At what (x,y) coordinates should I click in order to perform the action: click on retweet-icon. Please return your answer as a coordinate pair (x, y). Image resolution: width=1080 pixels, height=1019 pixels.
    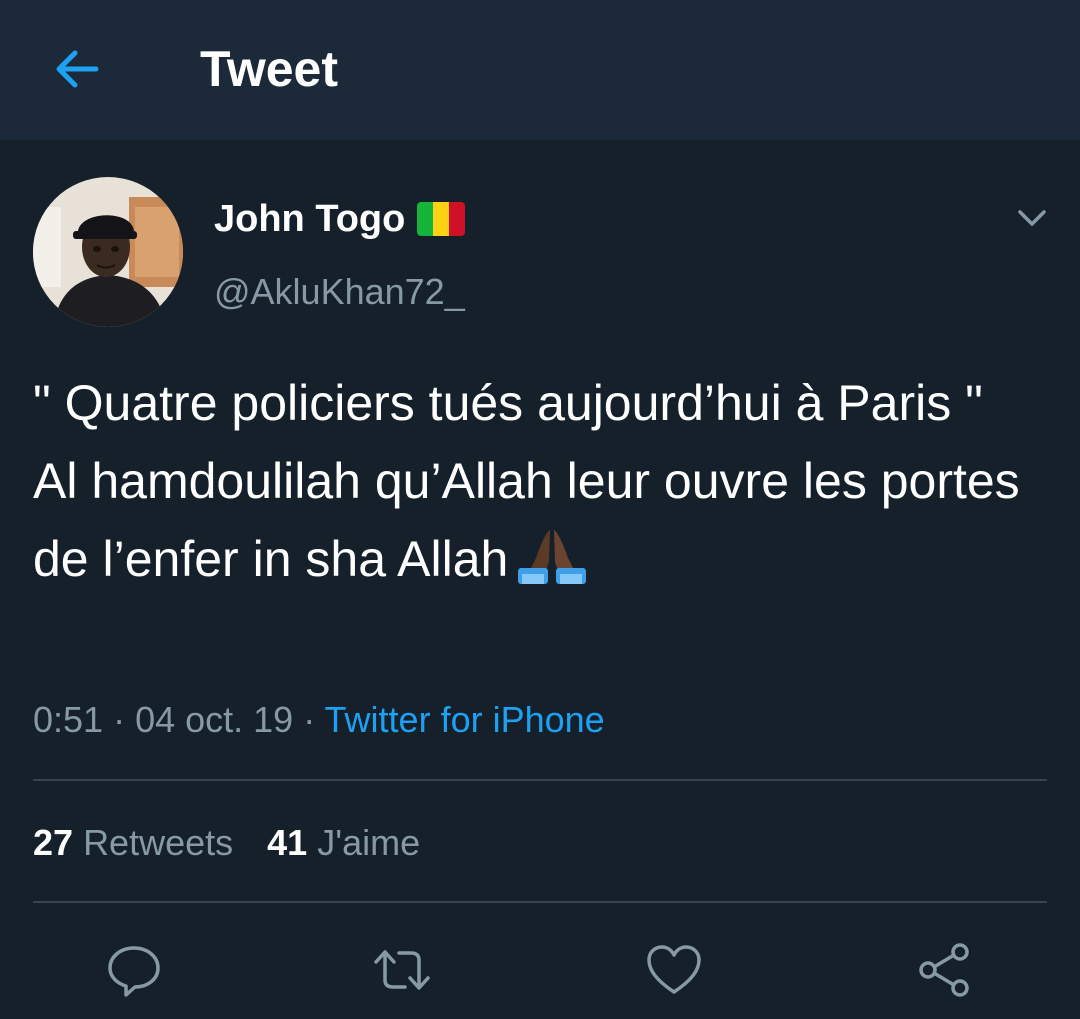
    Looking at the image, I should click on (402, 970).